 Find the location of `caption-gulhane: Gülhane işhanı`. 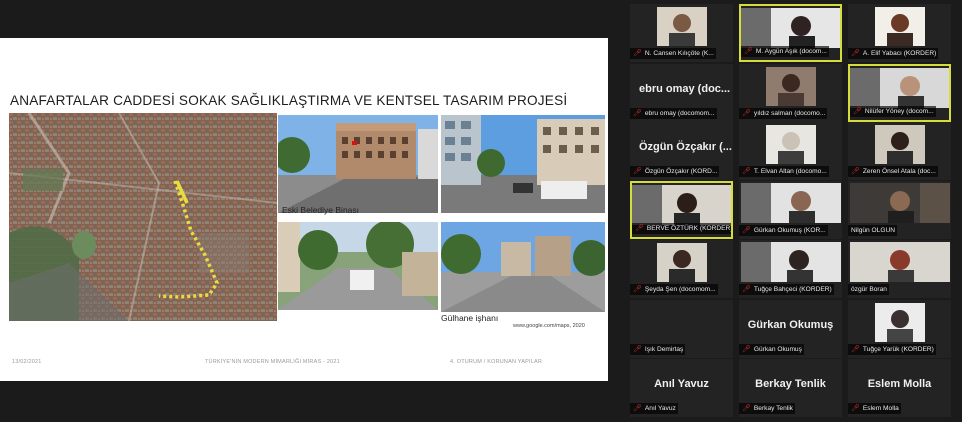

caption-gulhane: Gülhane işhanı is located at coordinates (470, 318).